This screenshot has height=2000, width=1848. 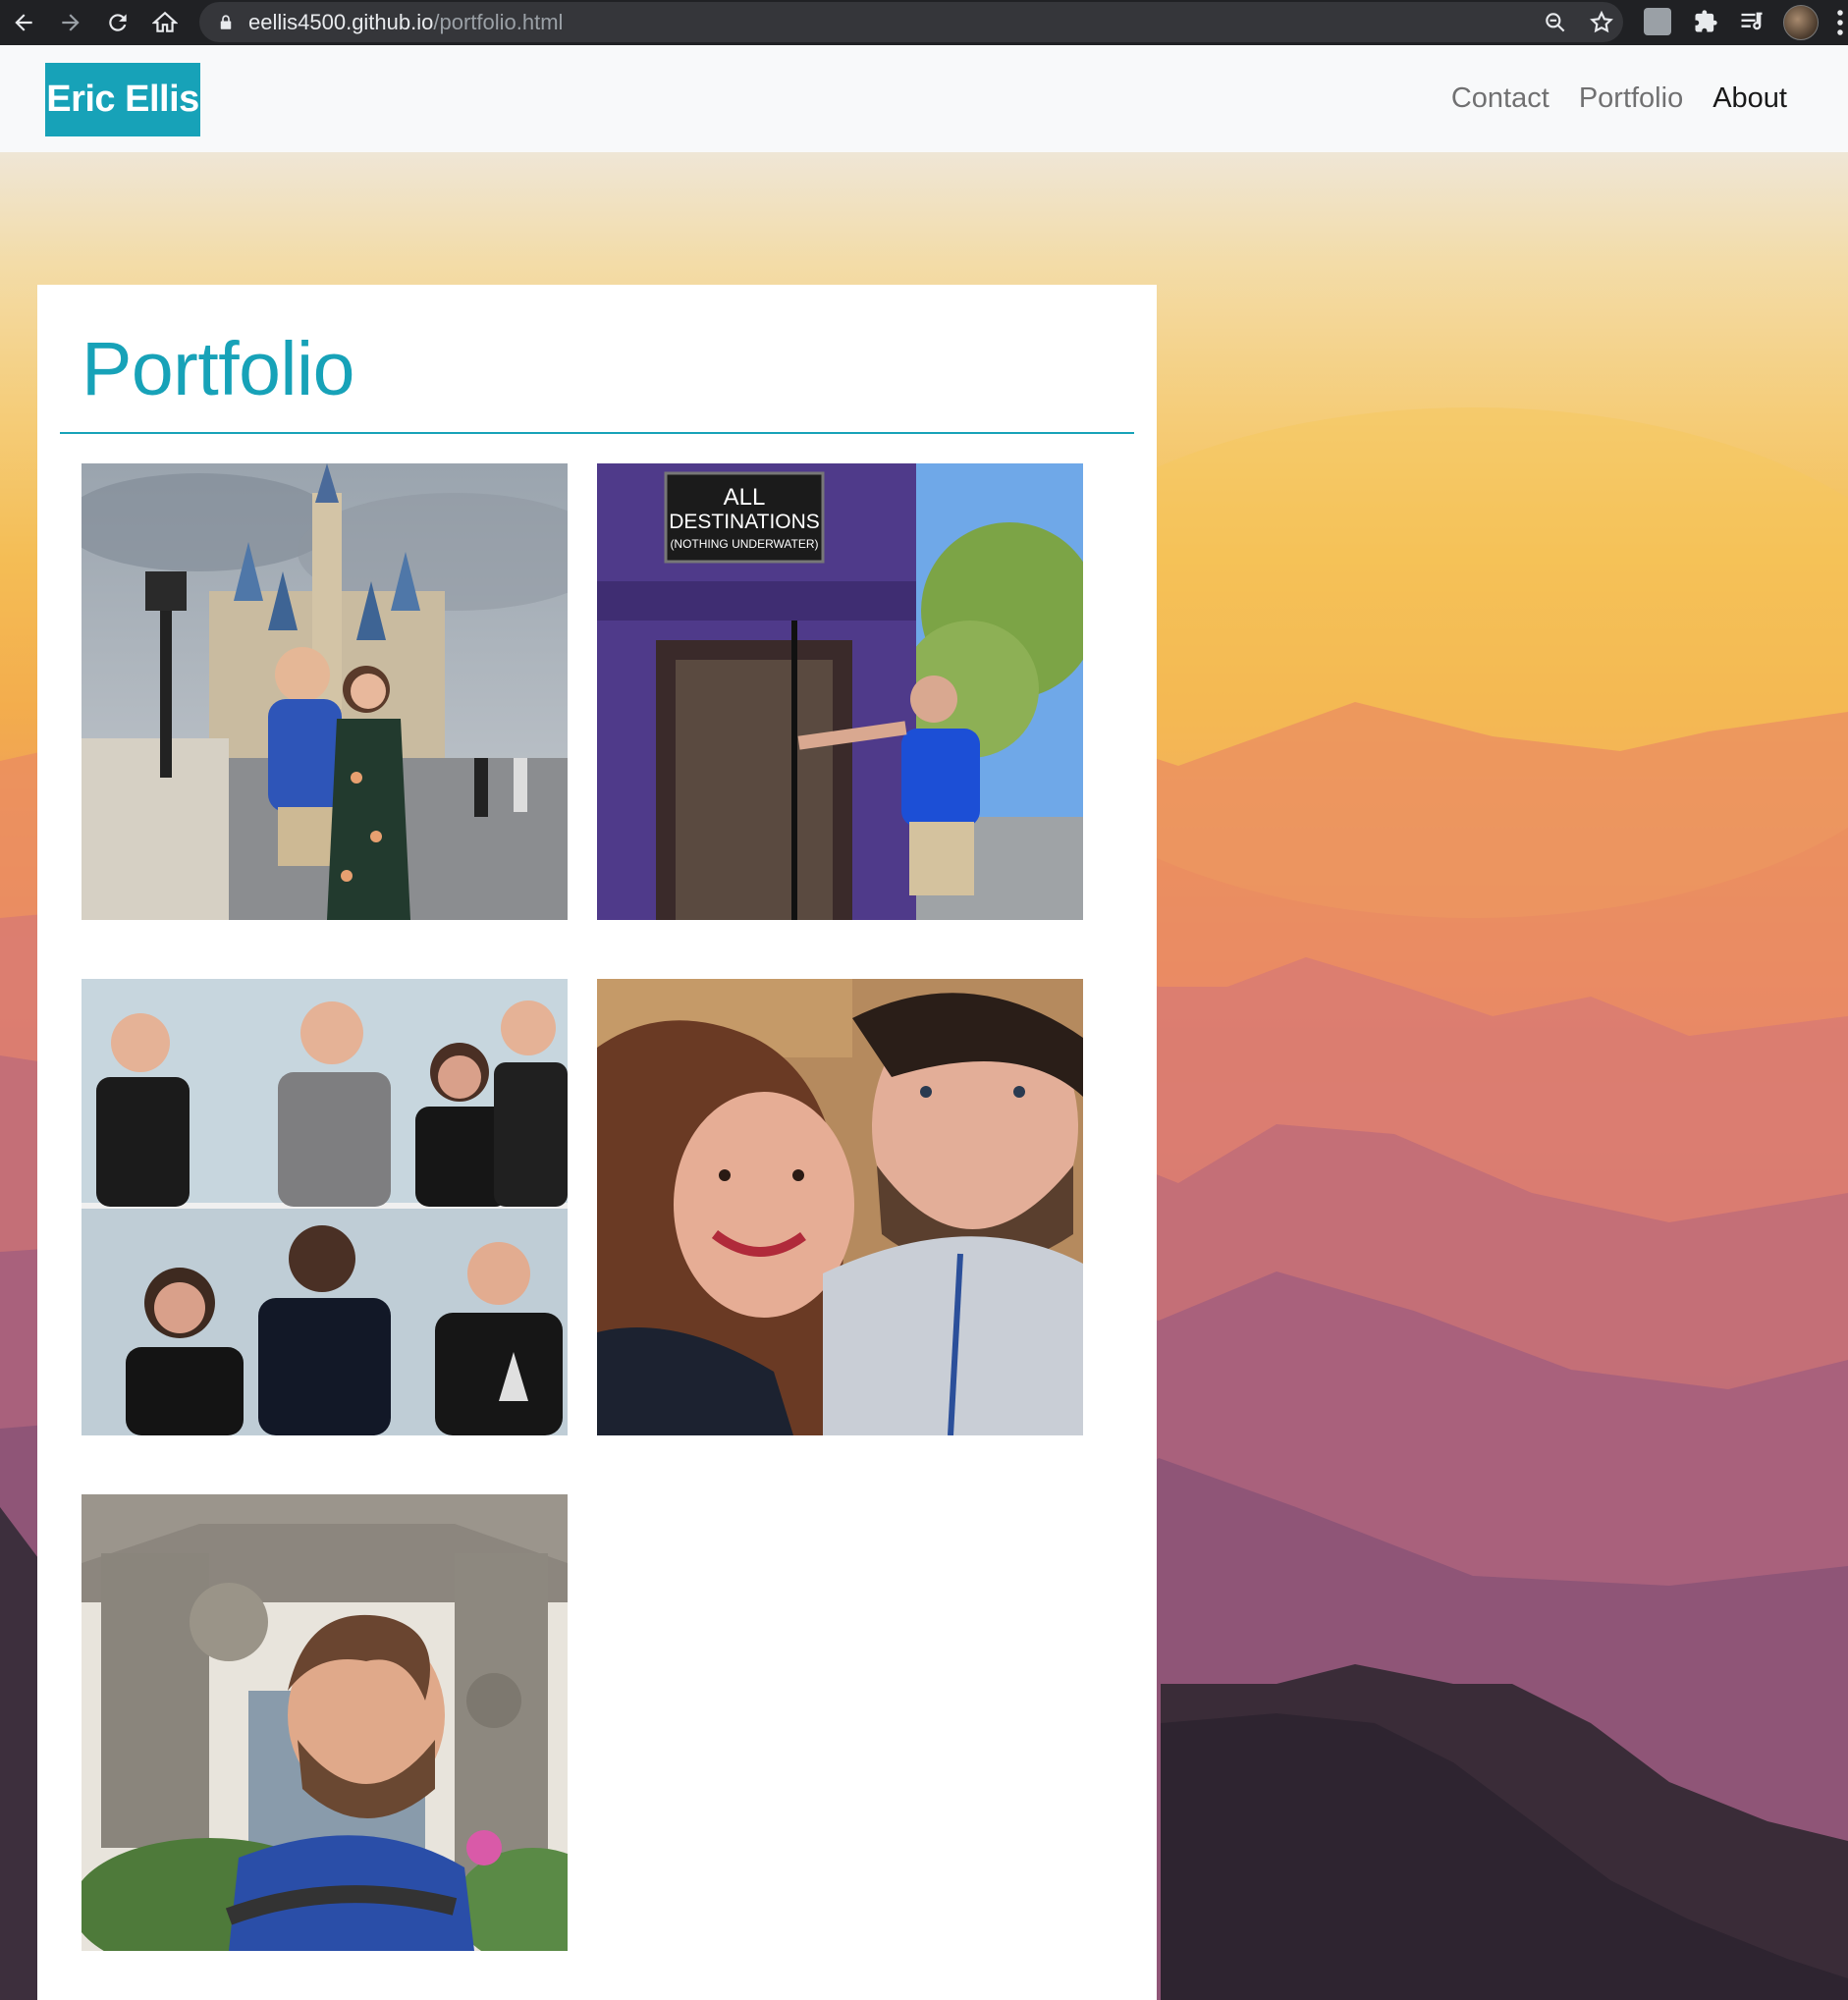 I want to click on home-icon, so click(x=165, y=22).